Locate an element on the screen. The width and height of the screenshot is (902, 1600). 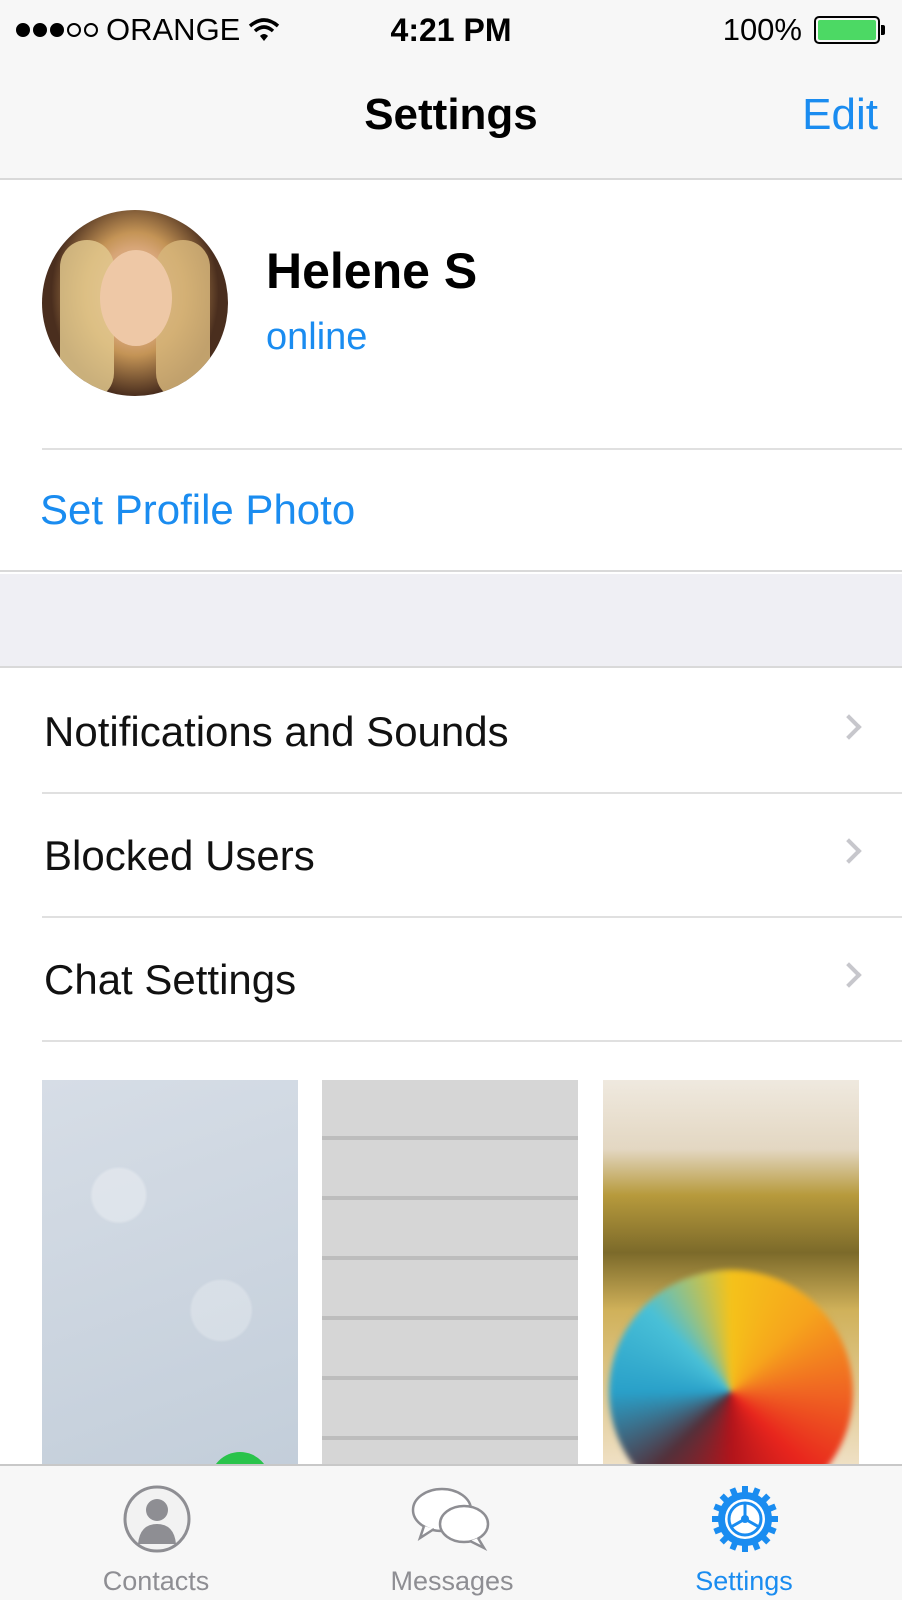
battery-icon is located at coordinates (849, 30).